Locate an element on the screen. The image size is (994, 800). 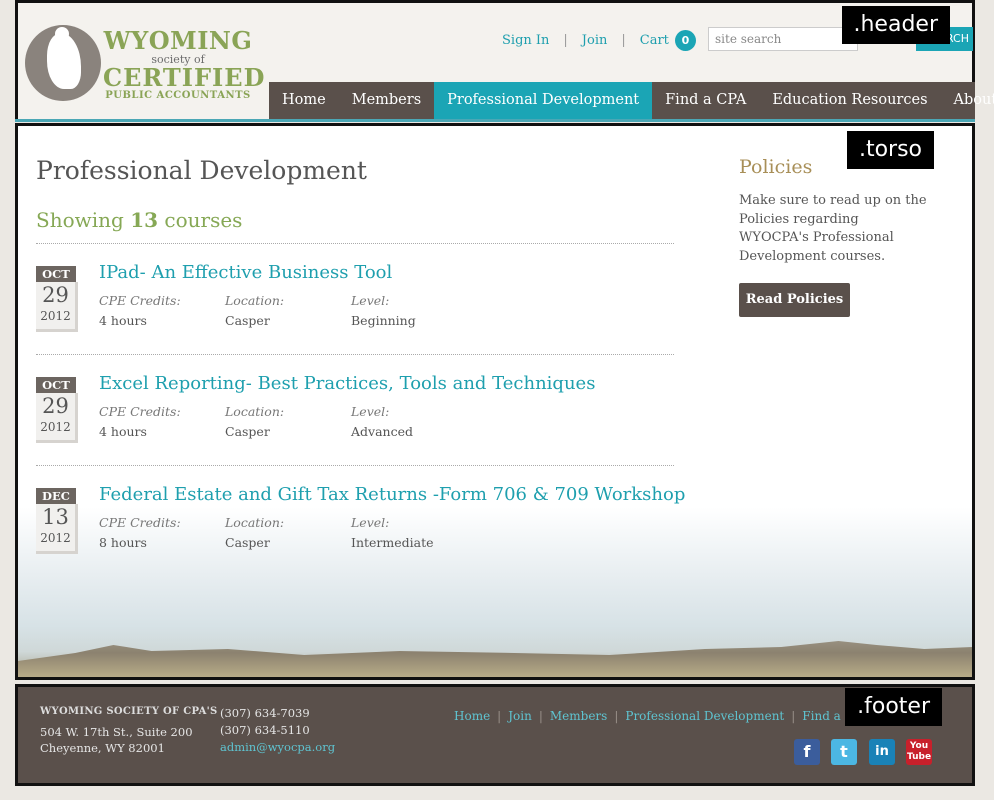
footer-link-join: Join is located at coordinates (520, 716).